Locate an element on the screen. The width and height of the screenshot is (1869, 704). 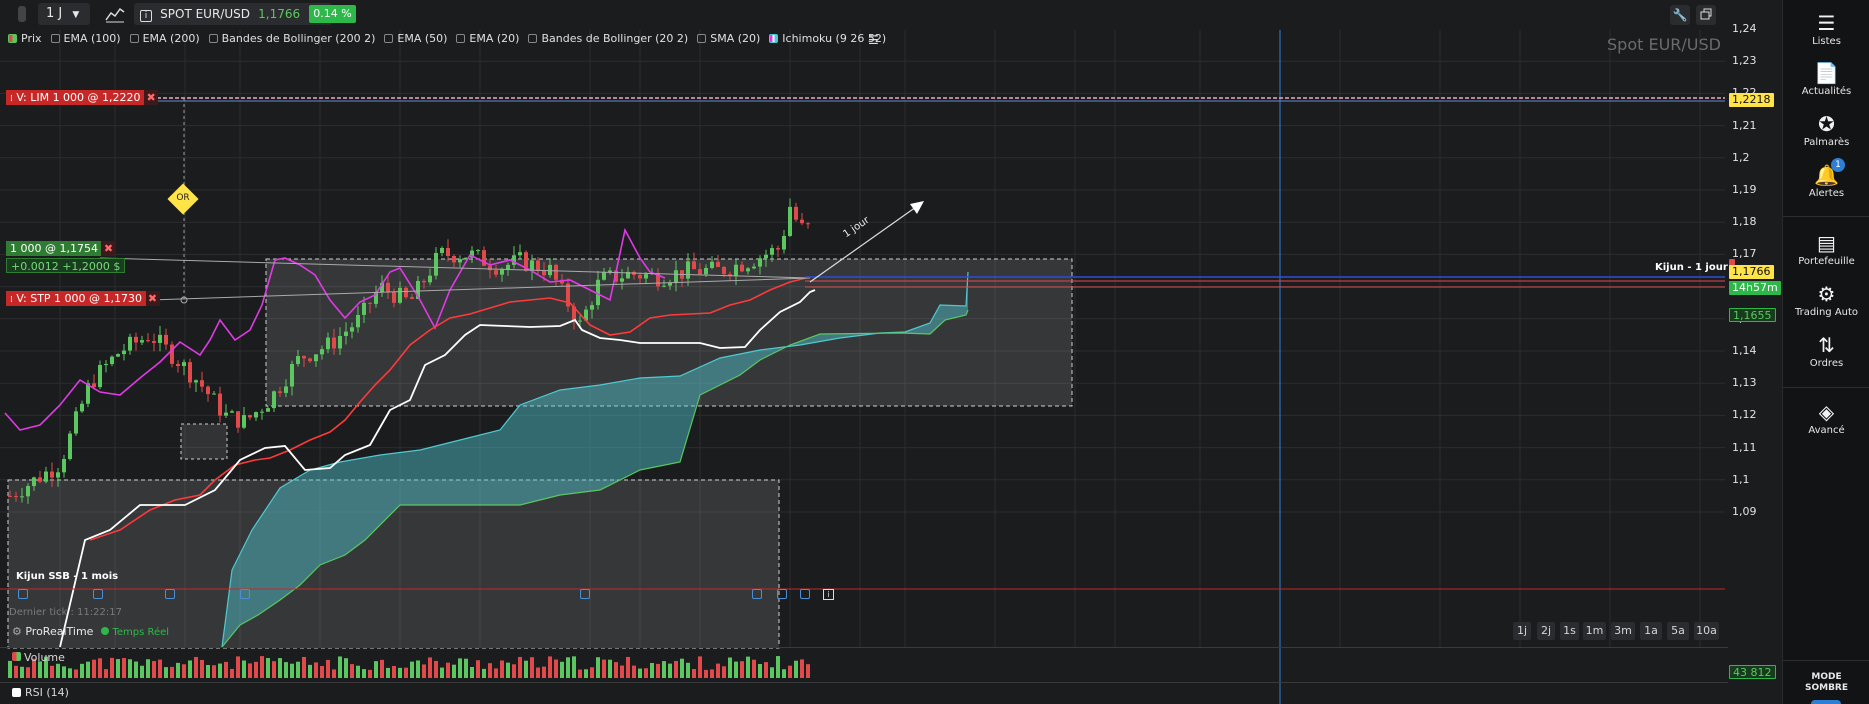
timeframe-button-1j: 1j is located at coordinates (1522, 631).